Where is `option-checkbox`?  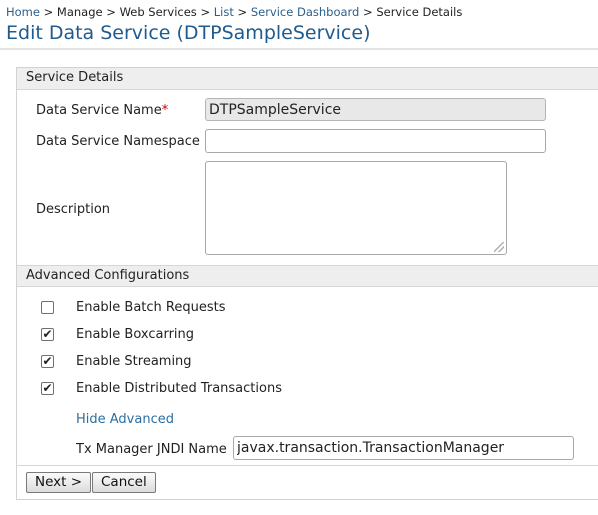
option-checkbox is located at coordinates (47, 307).